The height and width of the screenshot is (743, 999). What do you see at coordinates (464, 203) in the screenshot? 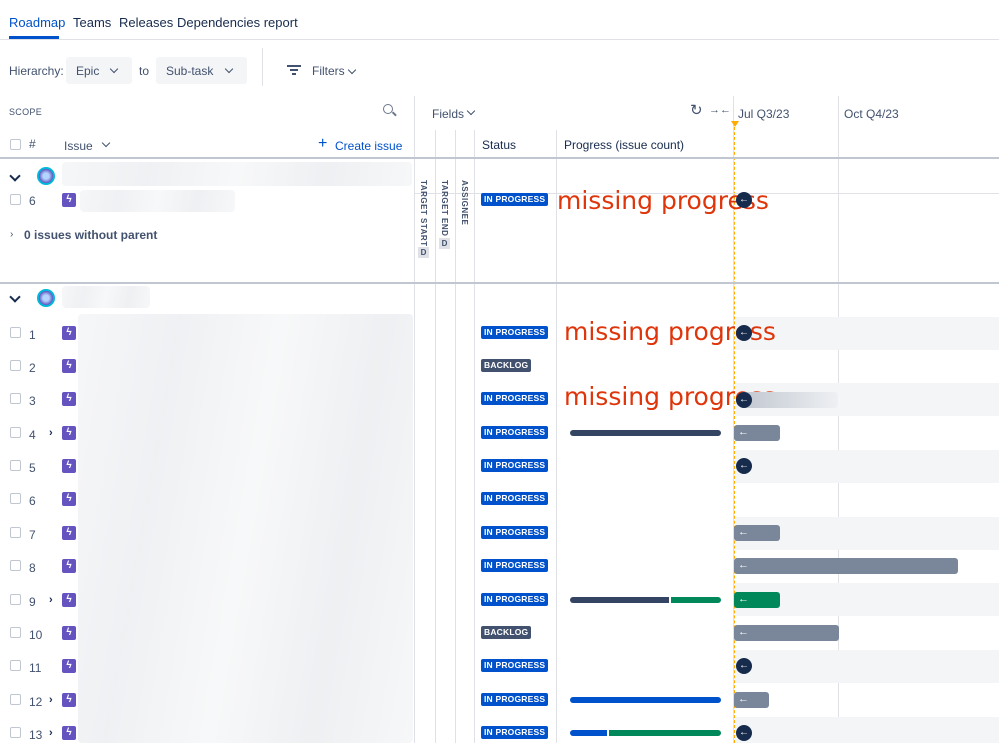
I see `col-assignee-header: ASSIGNEE` at bounding box center [464, 203].